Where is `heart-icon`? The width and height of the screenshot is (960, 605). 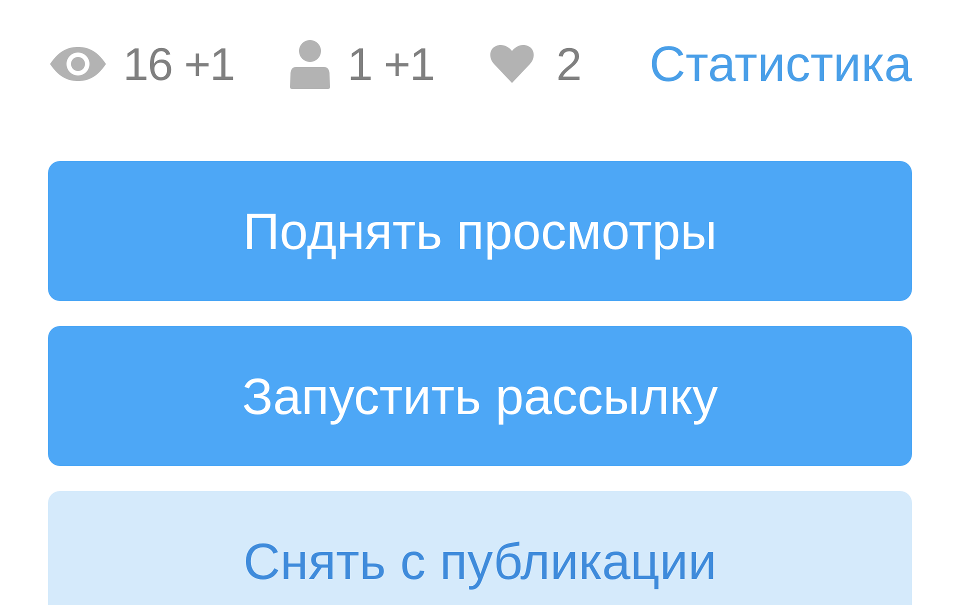 heart-icon is located at coordinates (512, 64).